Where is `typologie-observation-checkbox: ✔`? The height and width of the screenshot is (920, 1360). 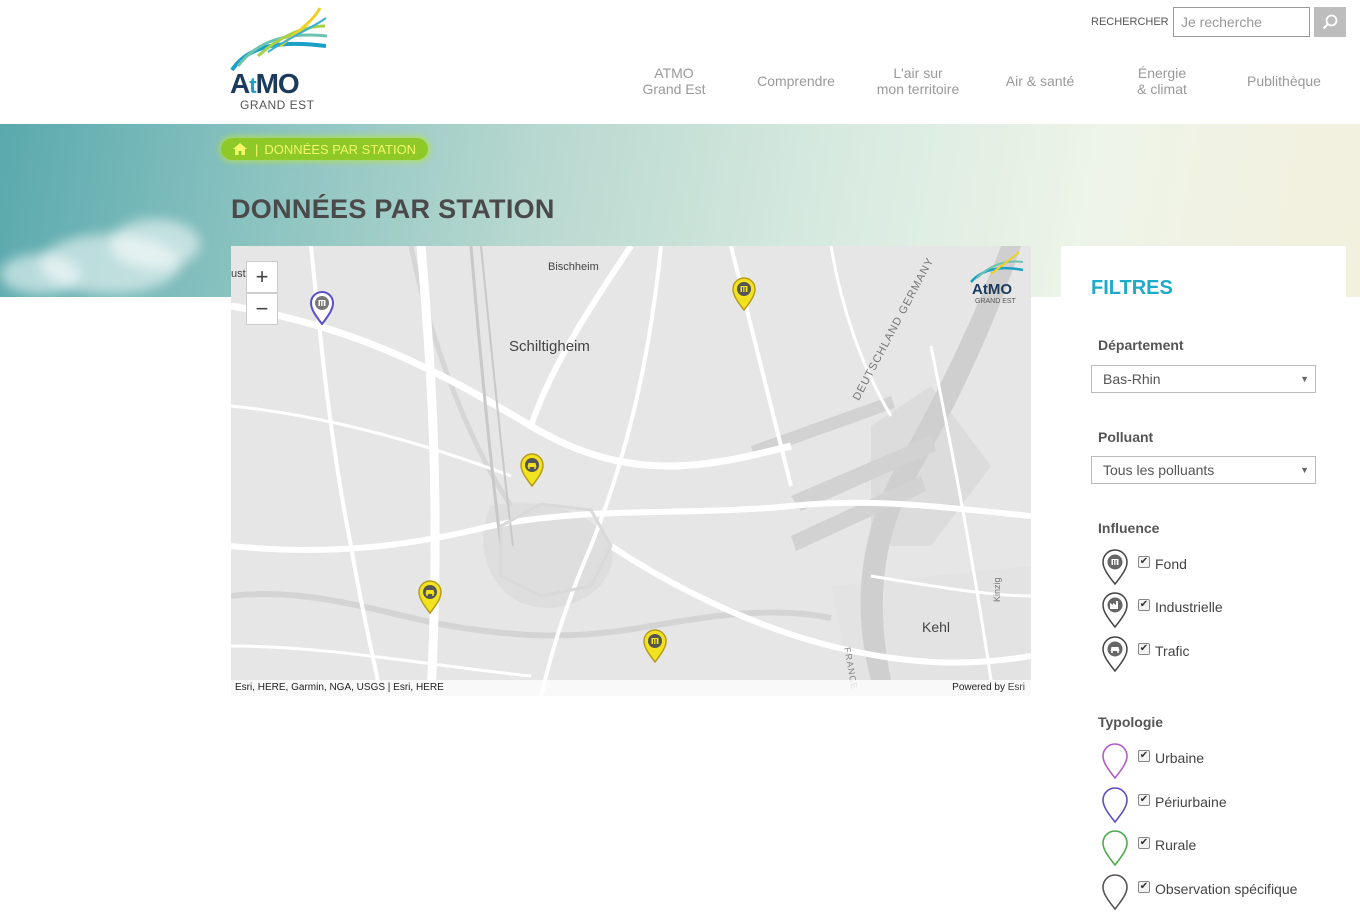 typologie-observation-checkbox: ✔ is located at coordinates (1144, 887).